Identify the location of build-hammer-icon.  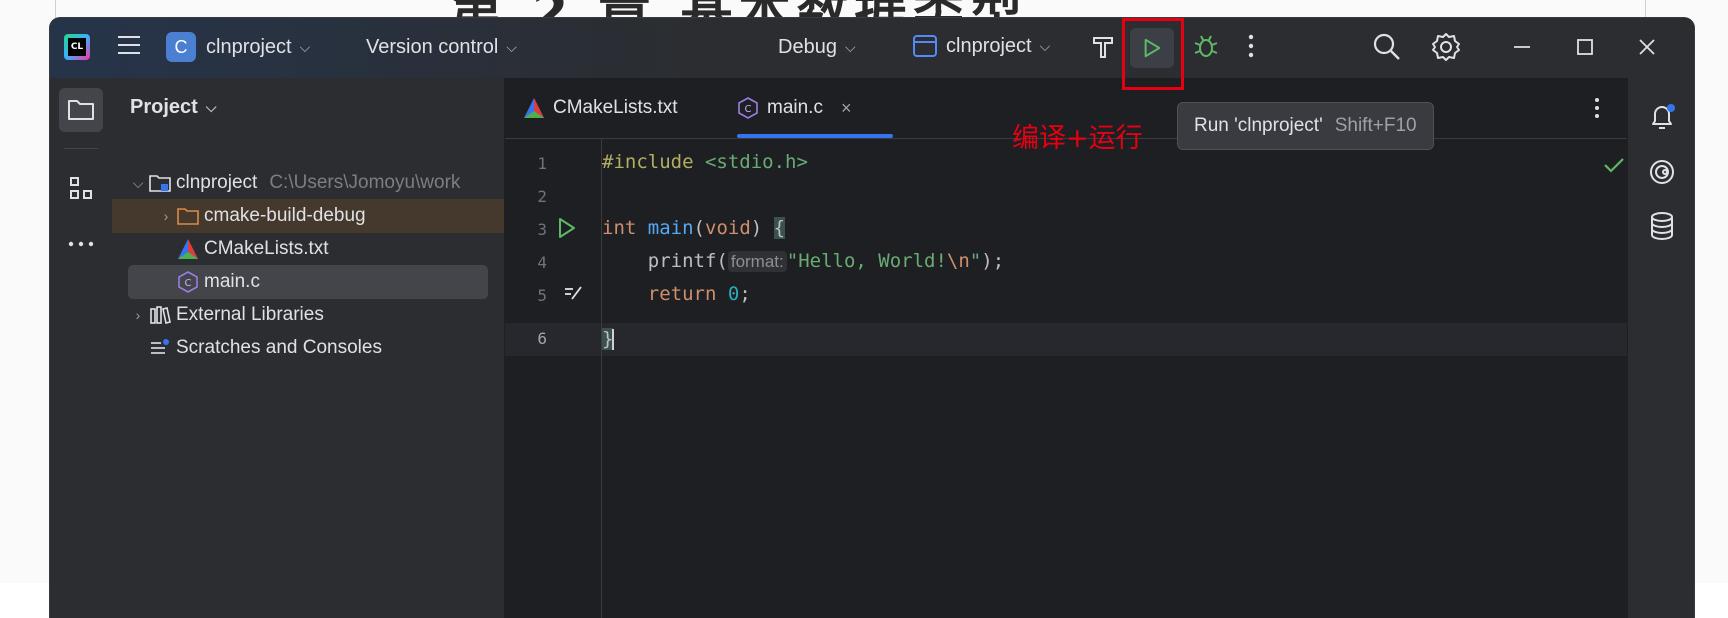
(1103, 47).